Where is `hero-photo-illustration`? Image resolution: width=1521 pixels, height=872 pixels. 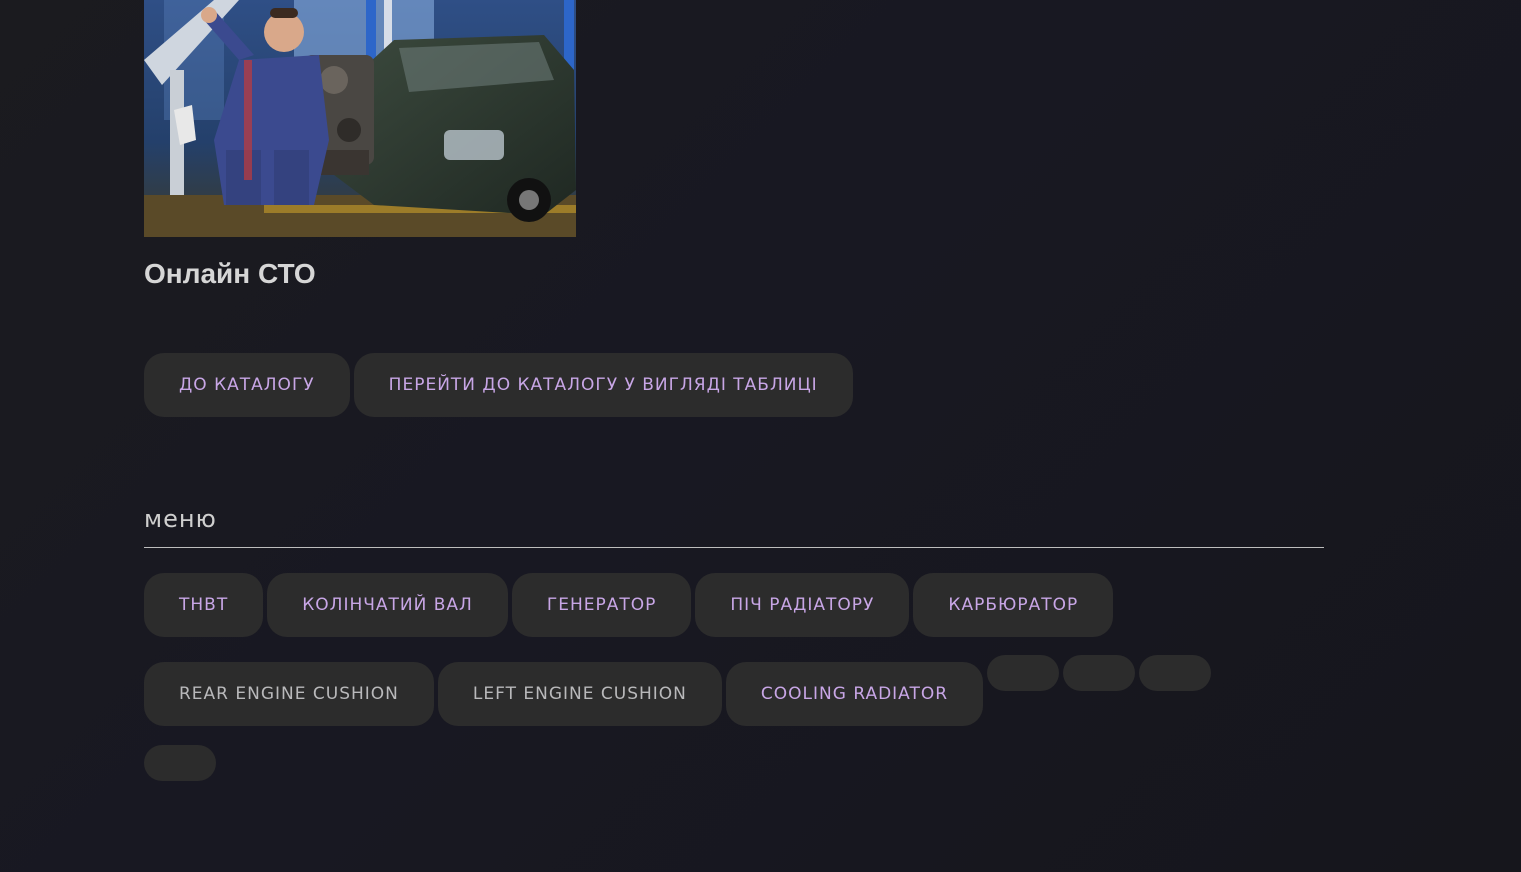
hero-photo-illustration is located at coordinates (360, 118).